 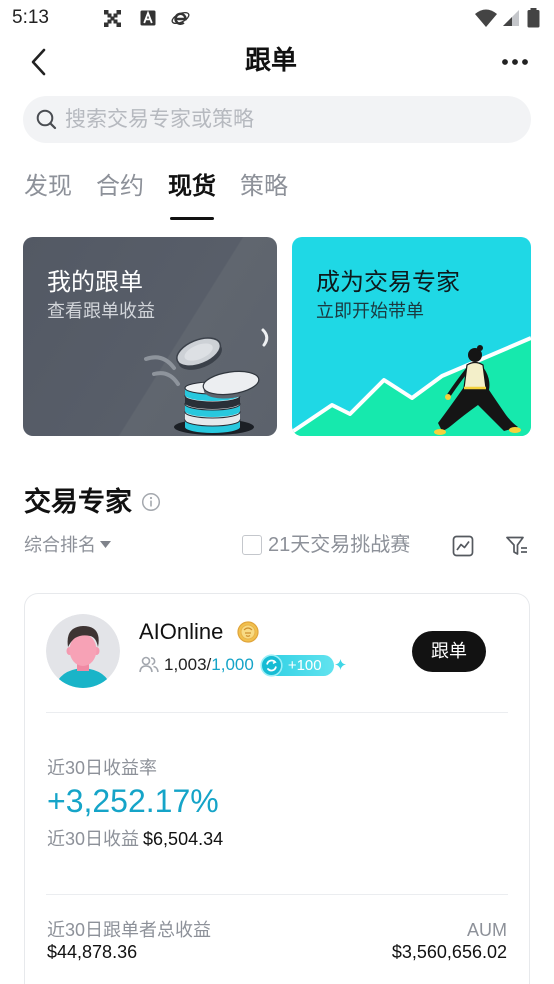 I want to click on filter-icon, so click(x=517, y=546).